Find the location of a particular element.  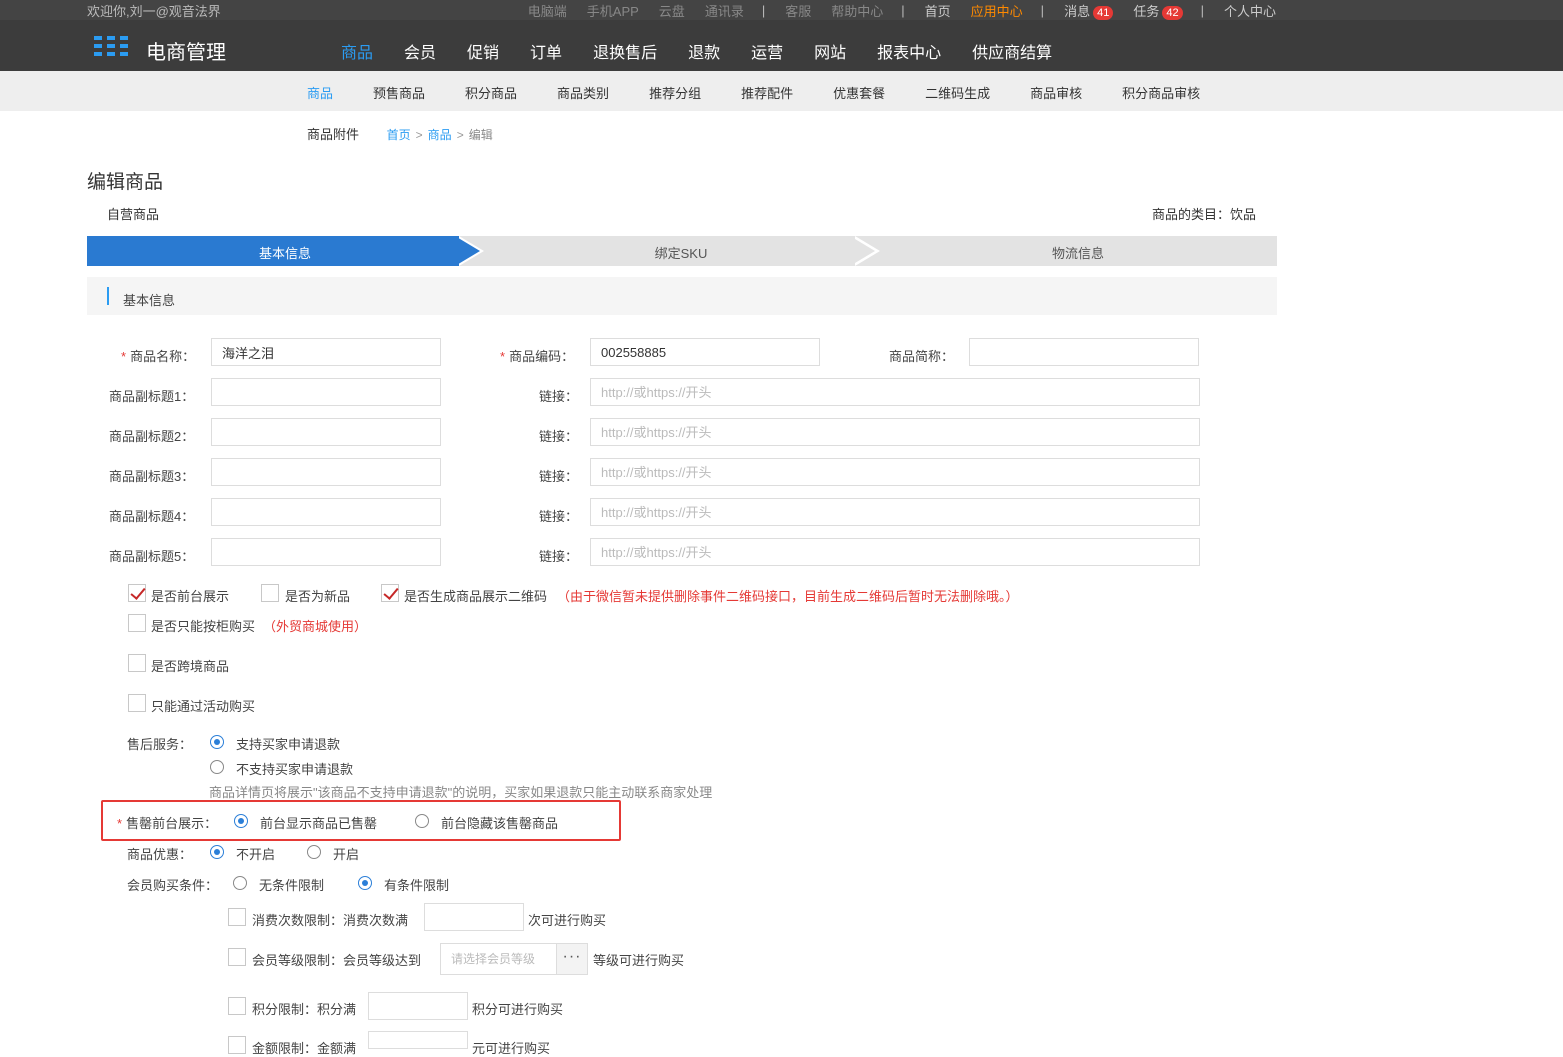

subnav-recommend-accessory: 推荐配件 is located at coordinates (767, 92).